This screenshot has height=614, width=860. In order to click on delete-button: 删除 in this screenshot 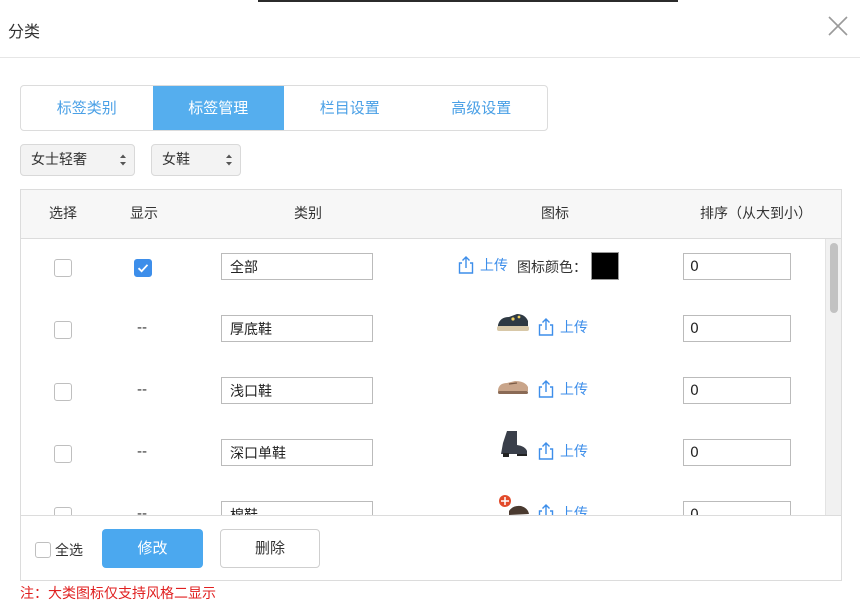, I will do `click(270, 548)`.